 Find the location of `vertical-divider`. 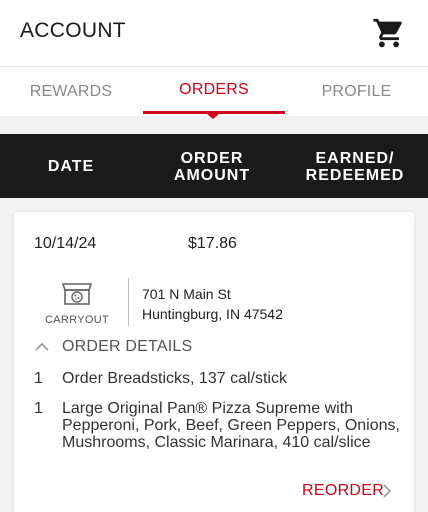

vertical-divider is located at coordinates (128, 302).